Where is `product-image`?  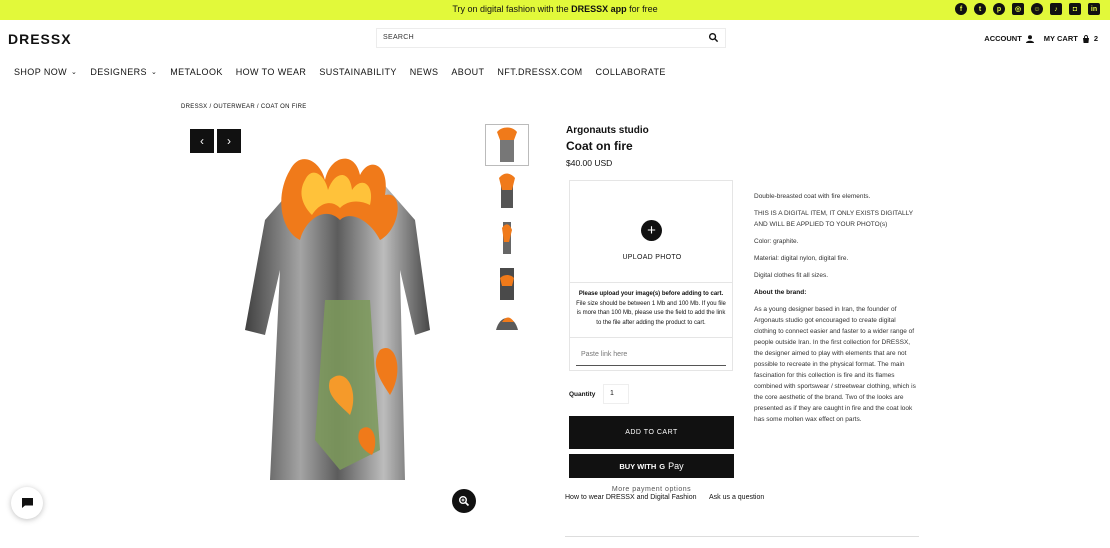
product-image is located at coordinates (340, 322).